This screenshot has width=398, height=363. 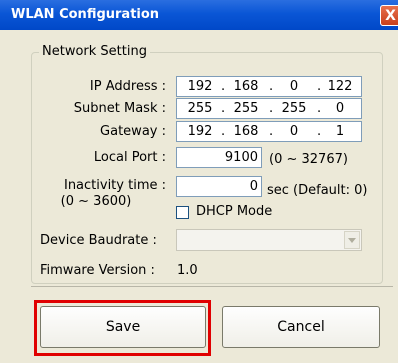 What do you see at coordinates (129, 157) in the screenshot?
I see `local-port-label: Local Port :` at bounding box center [129, 157].